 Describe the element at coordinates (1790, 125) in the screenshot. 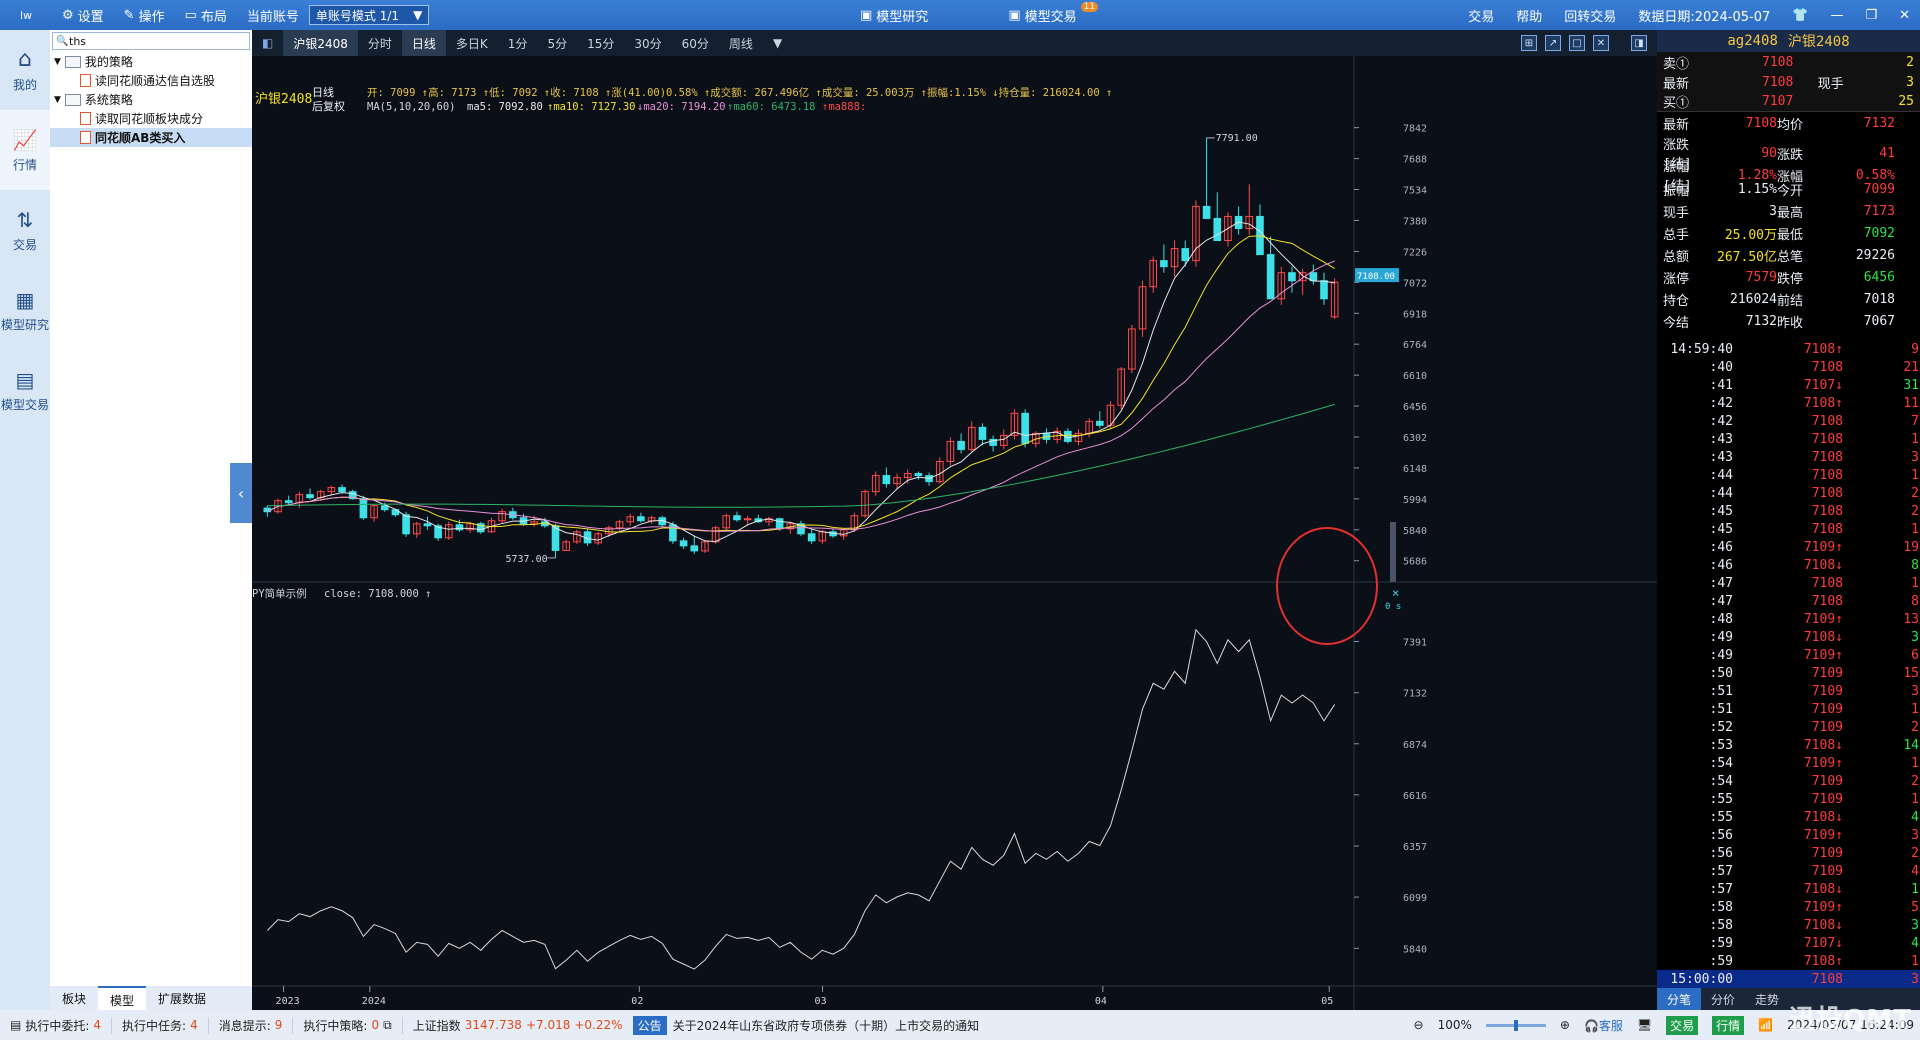

I see `stat-label: 均价` at that location.